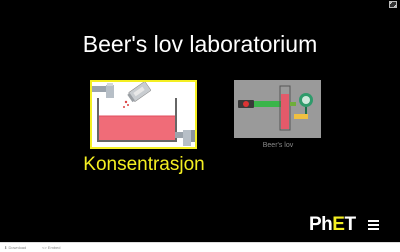 The height and width of the screenshot is (252, 400). I want to click on embed-link: <> Embed, so click(51, 247).